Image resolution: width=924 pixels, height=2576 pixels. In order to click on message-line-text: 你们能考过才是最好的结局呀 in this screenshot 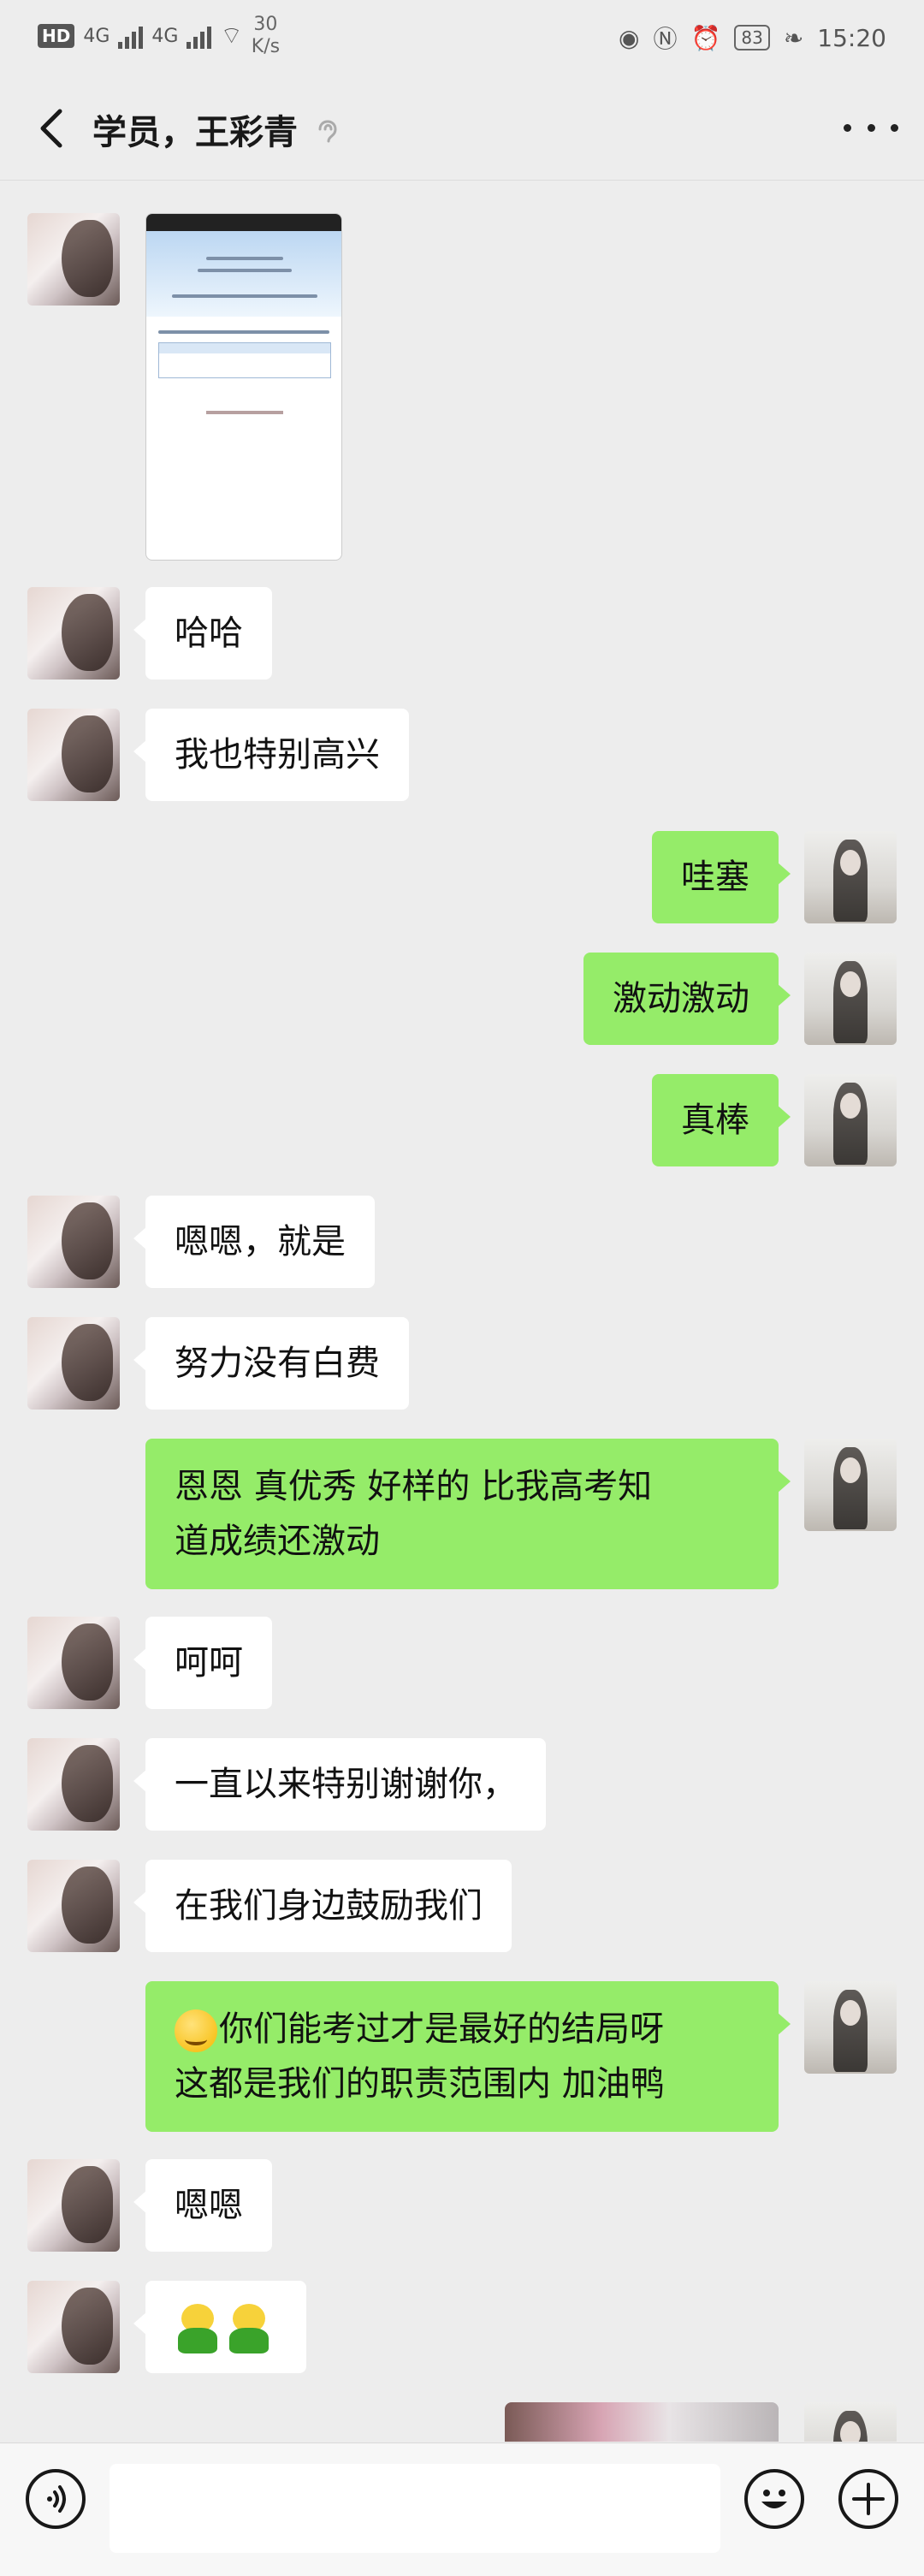, I will do `click(441, 2029)`.